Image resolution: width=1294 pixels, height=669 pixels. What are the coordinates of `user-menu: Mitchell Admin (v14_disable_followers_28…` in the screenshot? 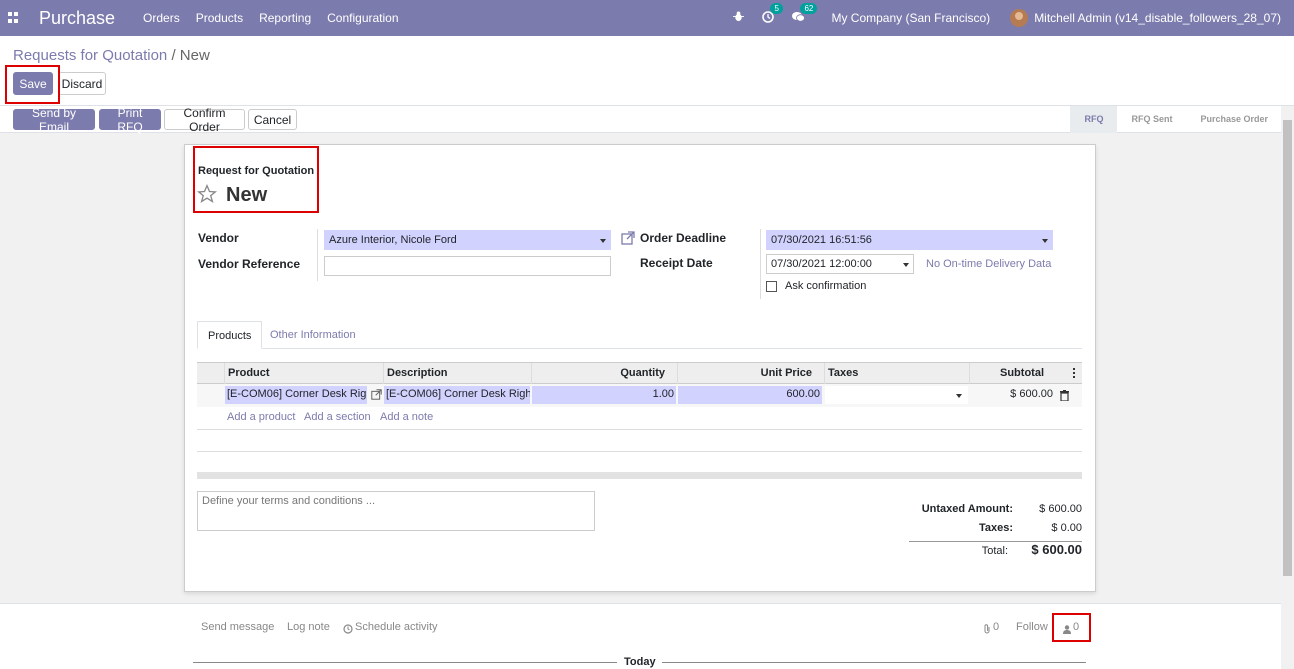 It's located at (1157, 18).